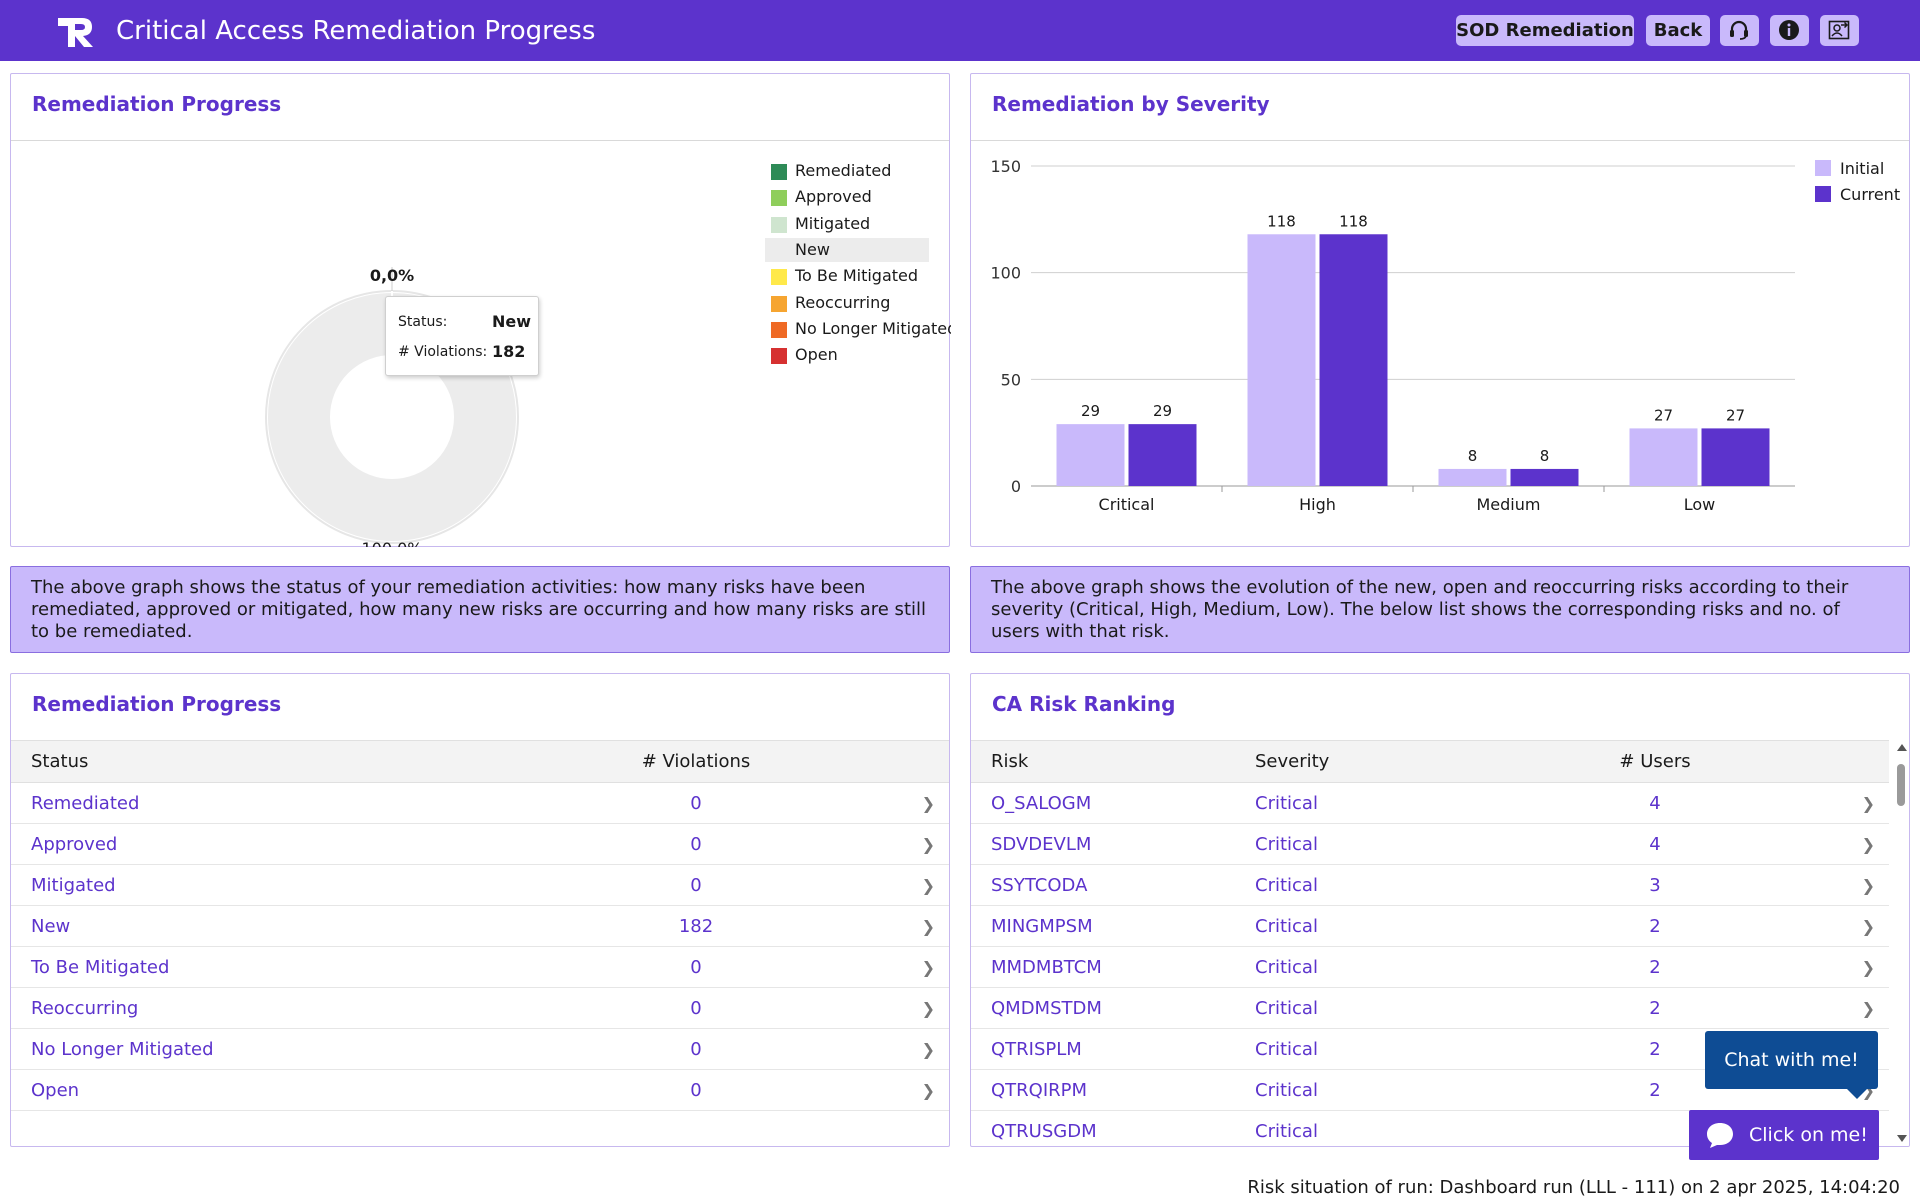  I want to click on legend-item: New, so click(847, 249).